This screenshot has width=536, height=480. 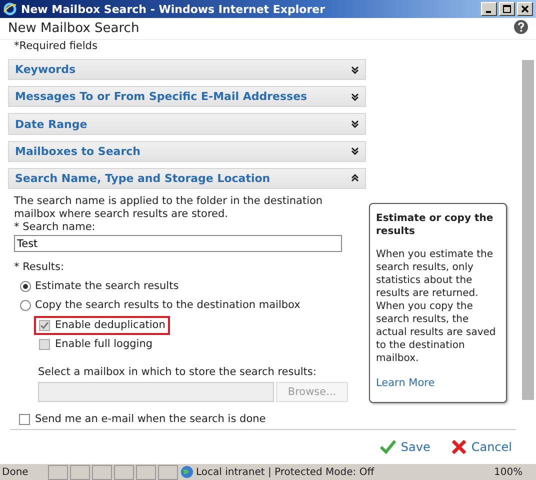 What do you see at coordinates (528, 230) in the screenshot?
I see `scroll-thumb` at bounding box center [528, 230].